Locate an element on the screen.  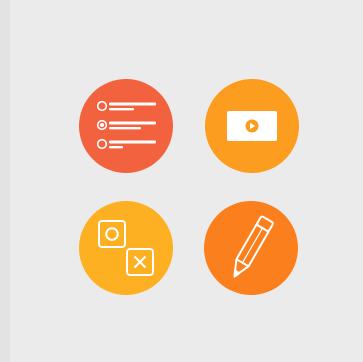
video-activity-button is located at coordinates (252, 126).